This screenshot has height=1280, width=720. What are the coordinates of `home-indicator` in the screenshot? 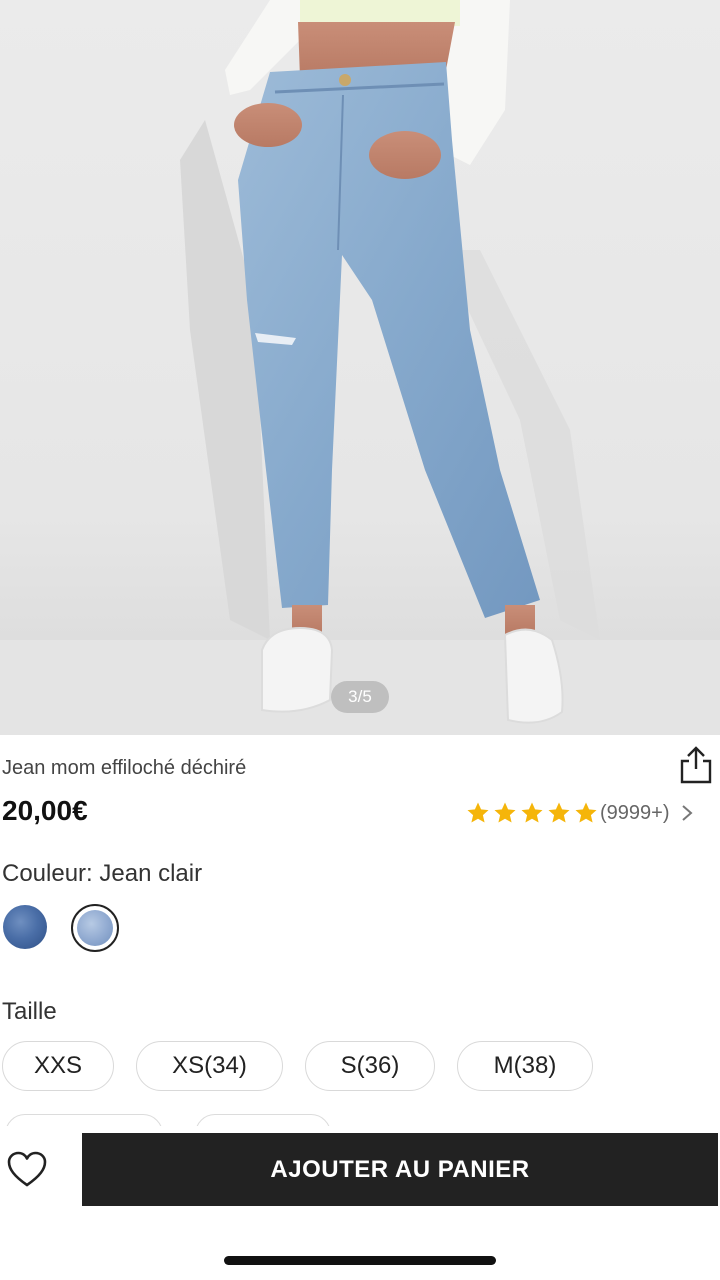 It's located at (360, 1260).